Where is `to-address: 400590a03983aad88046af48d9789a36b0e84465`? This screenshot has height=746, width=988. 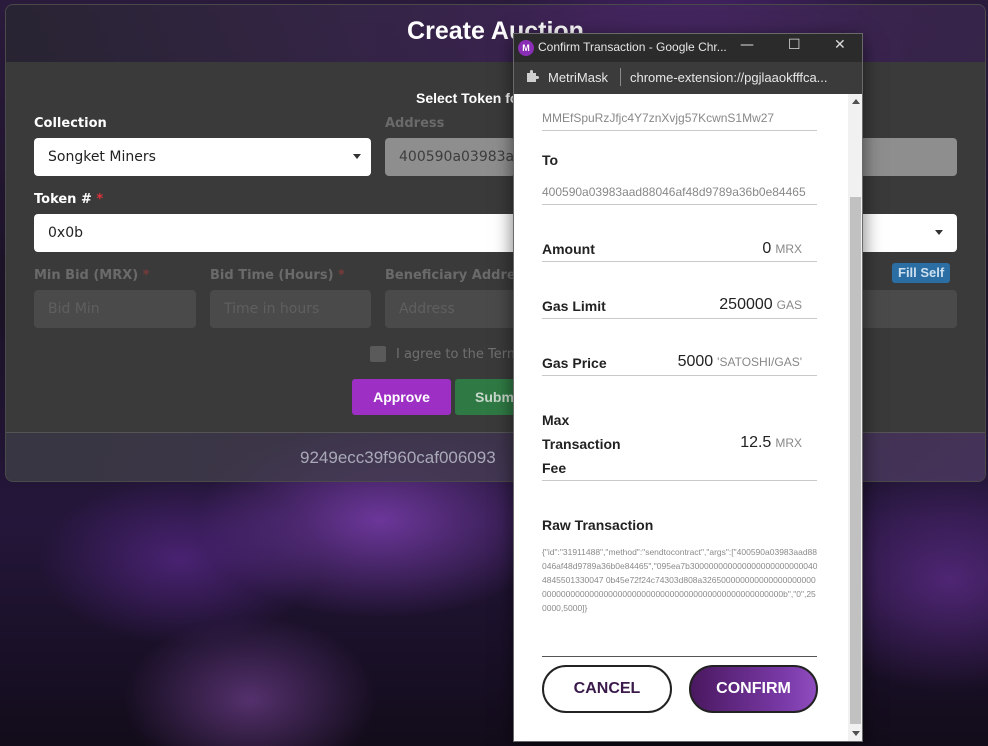
to-address: 400590a03983aad88046af48d9789a36b0e84465 is located at coordinates (674, 192).